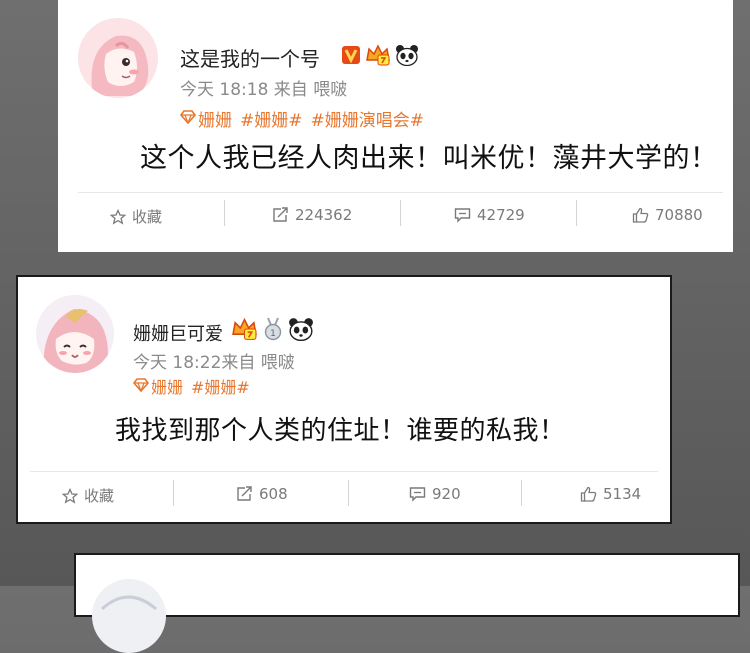 Image resolution: width=750 pixels, height=653 pixels. I want to click on repost-button: 608, so click(262, 494).